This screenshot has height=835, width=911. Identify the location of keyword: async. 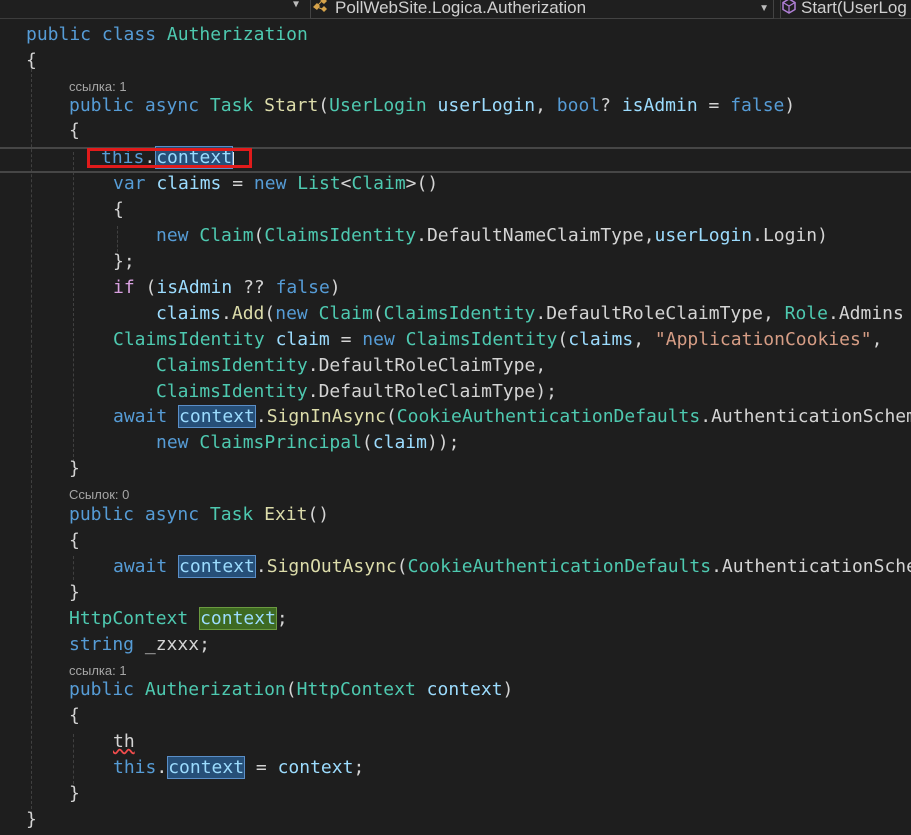
(172, 514).